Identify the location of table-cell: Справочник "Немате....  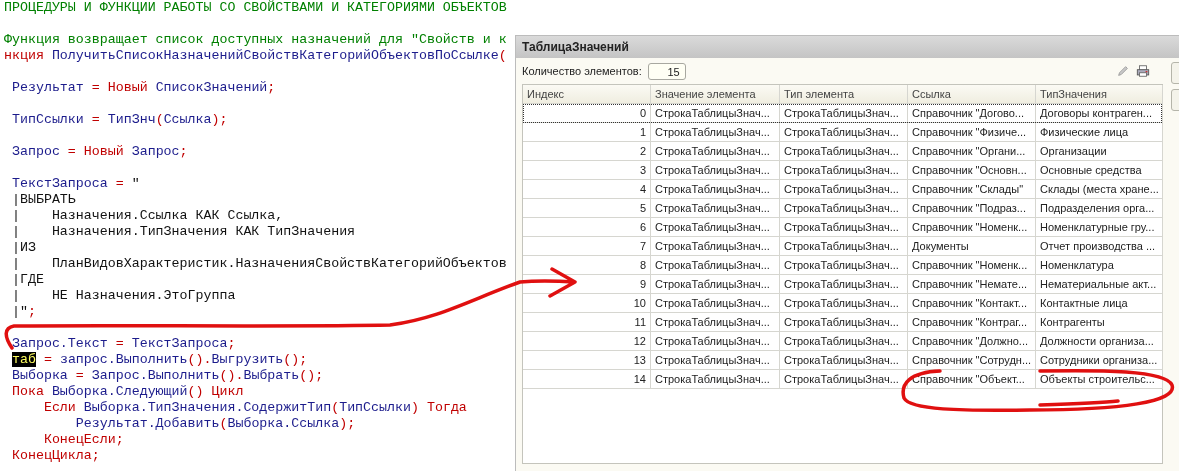
(970, 284).